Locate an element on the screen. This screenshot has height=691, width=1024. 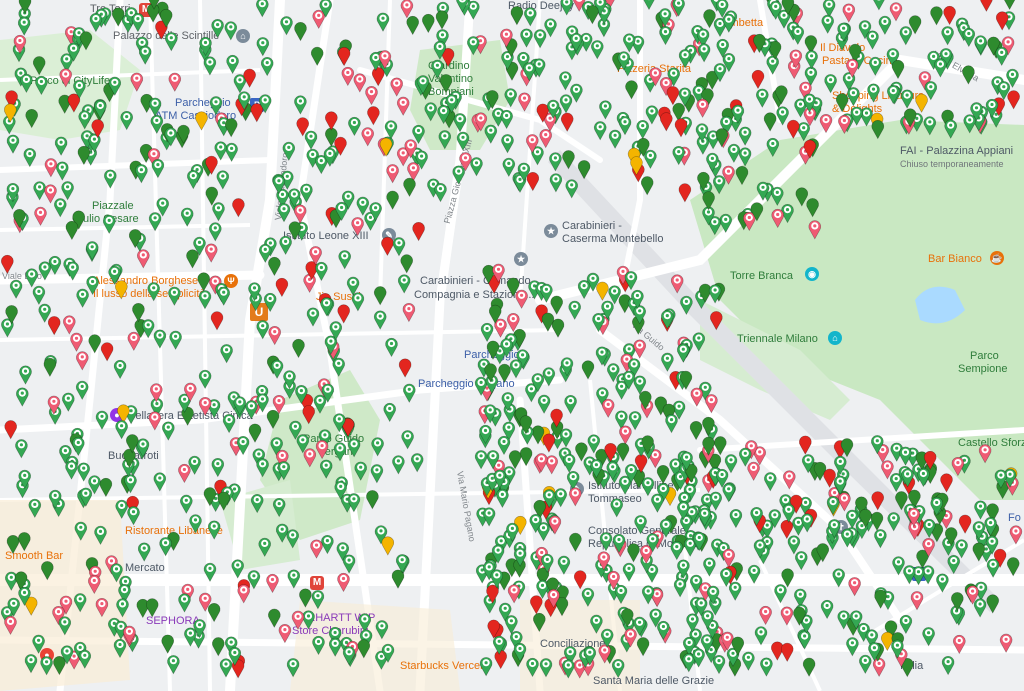
map-marker-yellow is located at coordinates (386, 147).